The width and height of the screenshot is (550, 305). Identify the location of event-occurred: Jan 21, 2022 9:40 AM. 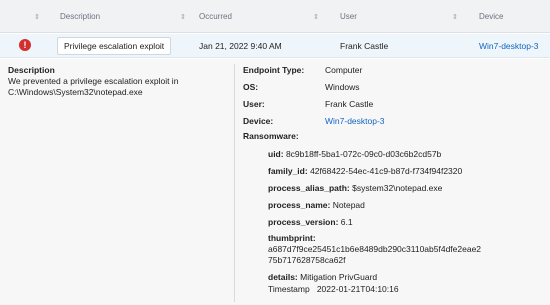
(240, 46).